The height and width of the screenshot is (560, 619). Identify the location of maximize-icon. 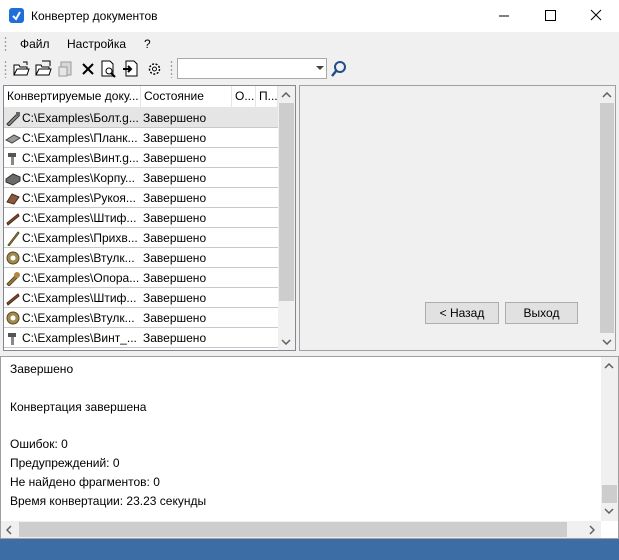
(550, 15).